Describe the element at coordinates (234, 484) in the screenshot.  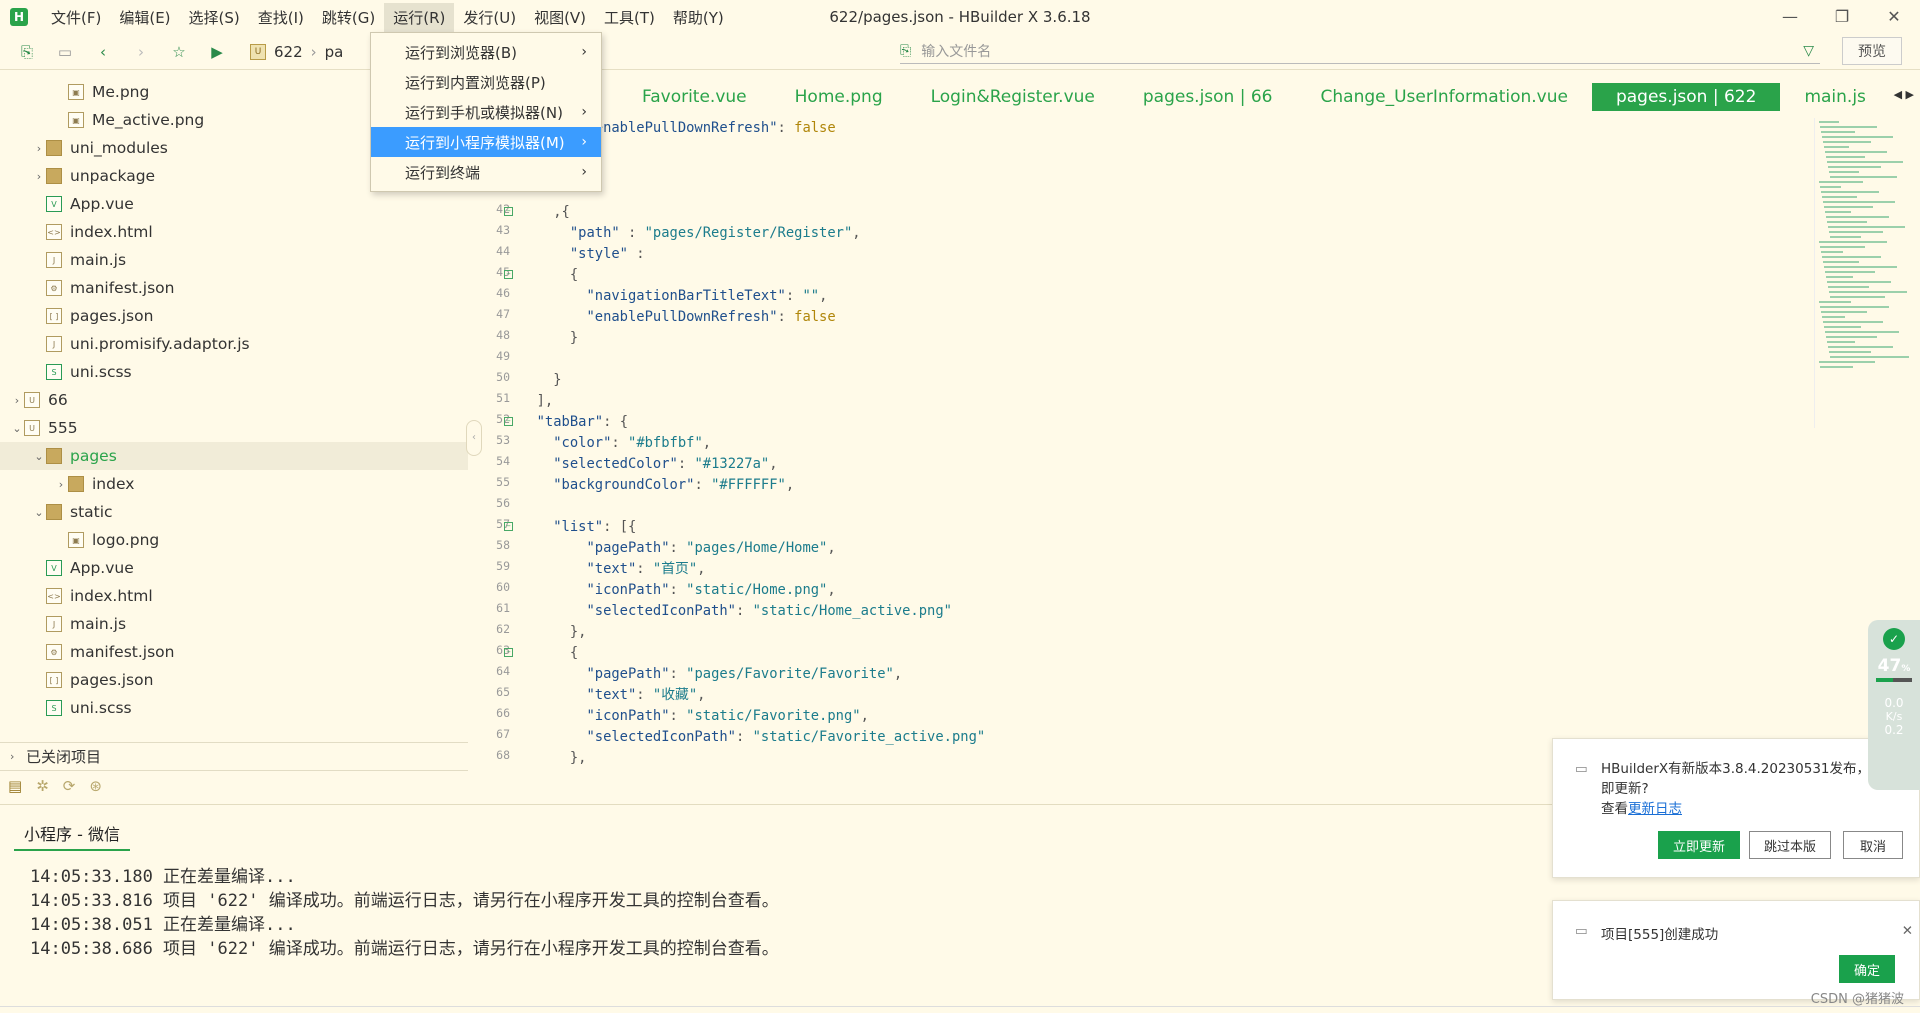
I see `file-tree-item: › index` at that location.